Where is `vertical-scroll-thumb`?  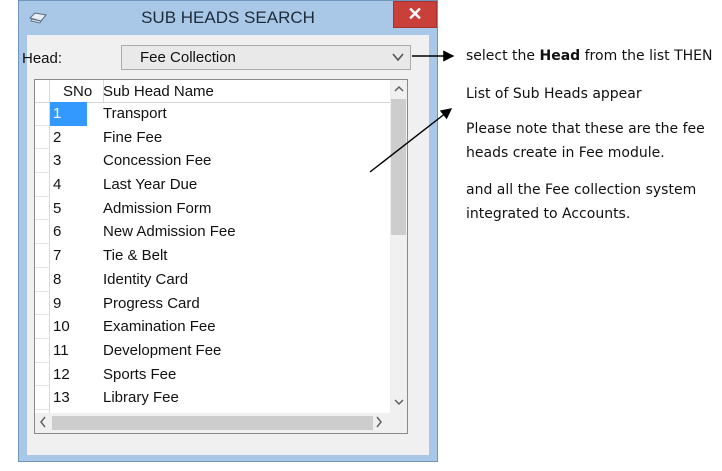 vertical-scroll-thumb is located at coordinates (398, 167).